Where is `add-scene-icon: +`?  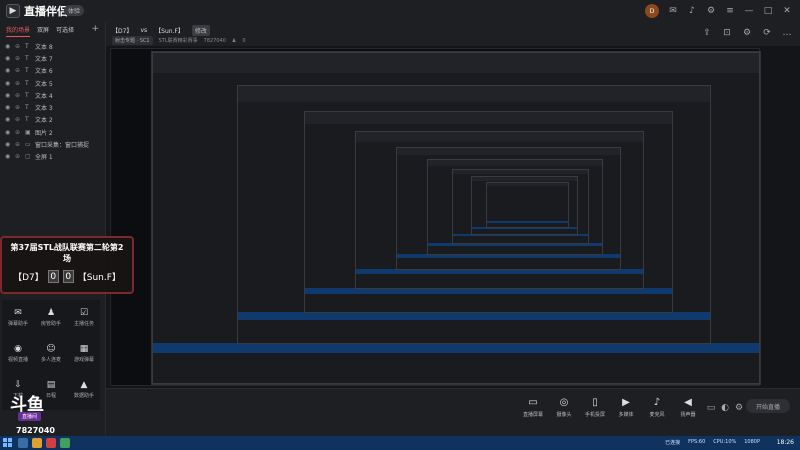 add-scene-icon: + is located at coordinates (95, 29).